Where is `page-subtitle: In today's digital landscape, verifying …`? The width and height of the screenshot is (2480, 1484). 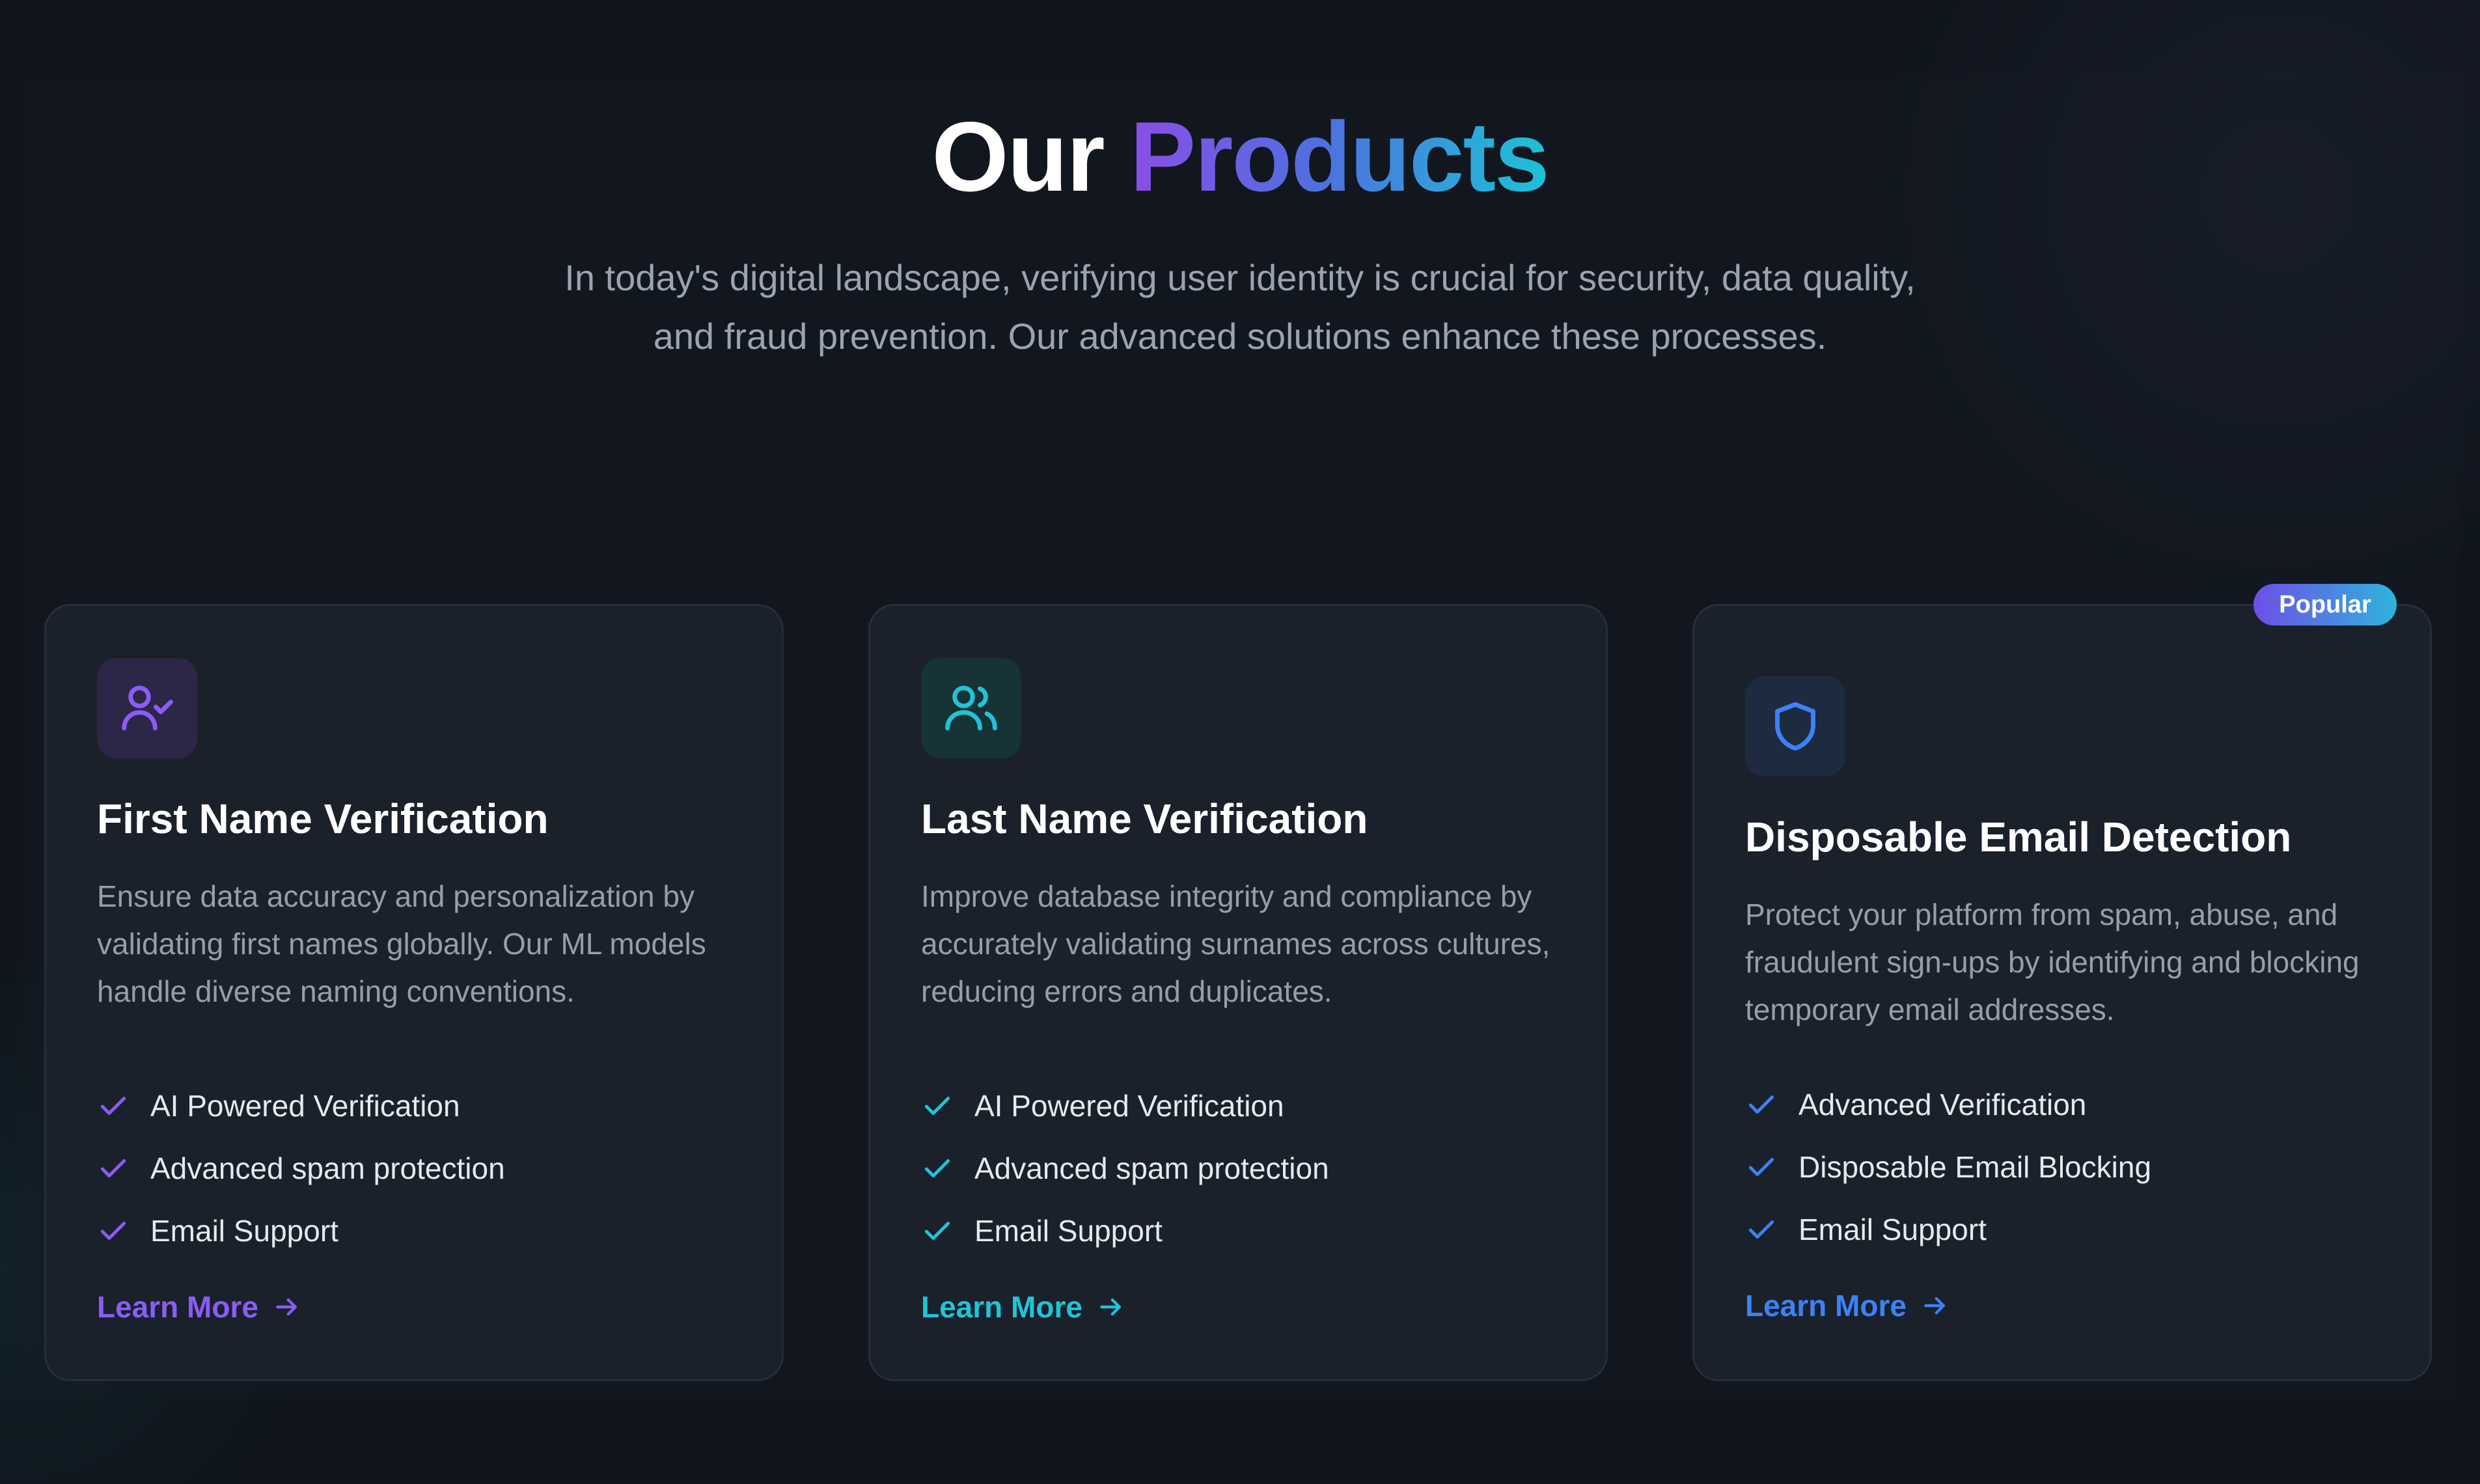
page-subtitle: In today's digital landscape, verifying … is located at coordinates (1240, 307).